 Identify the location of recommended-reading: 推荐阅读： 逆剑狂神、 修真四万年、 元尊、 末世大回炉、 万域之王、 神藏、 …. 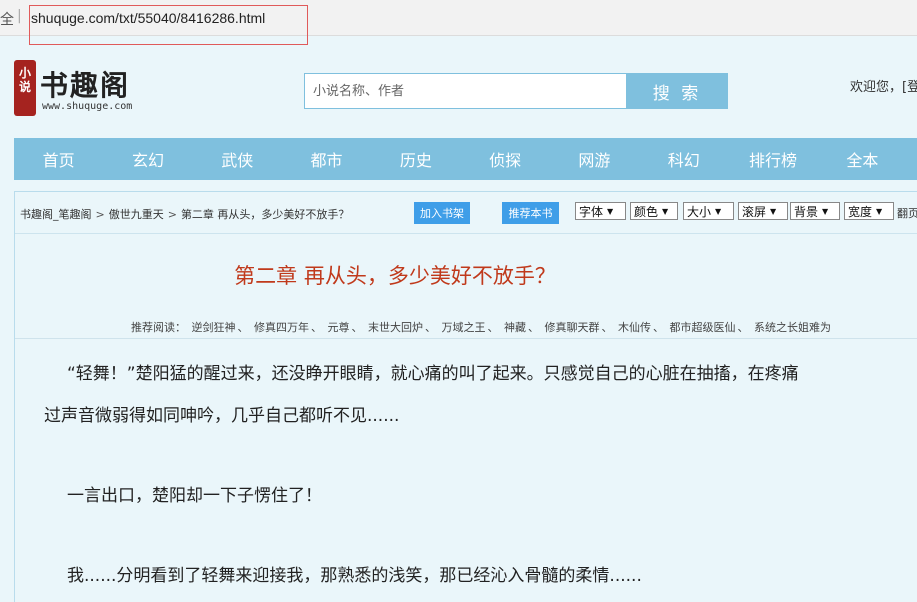
(481, 327).